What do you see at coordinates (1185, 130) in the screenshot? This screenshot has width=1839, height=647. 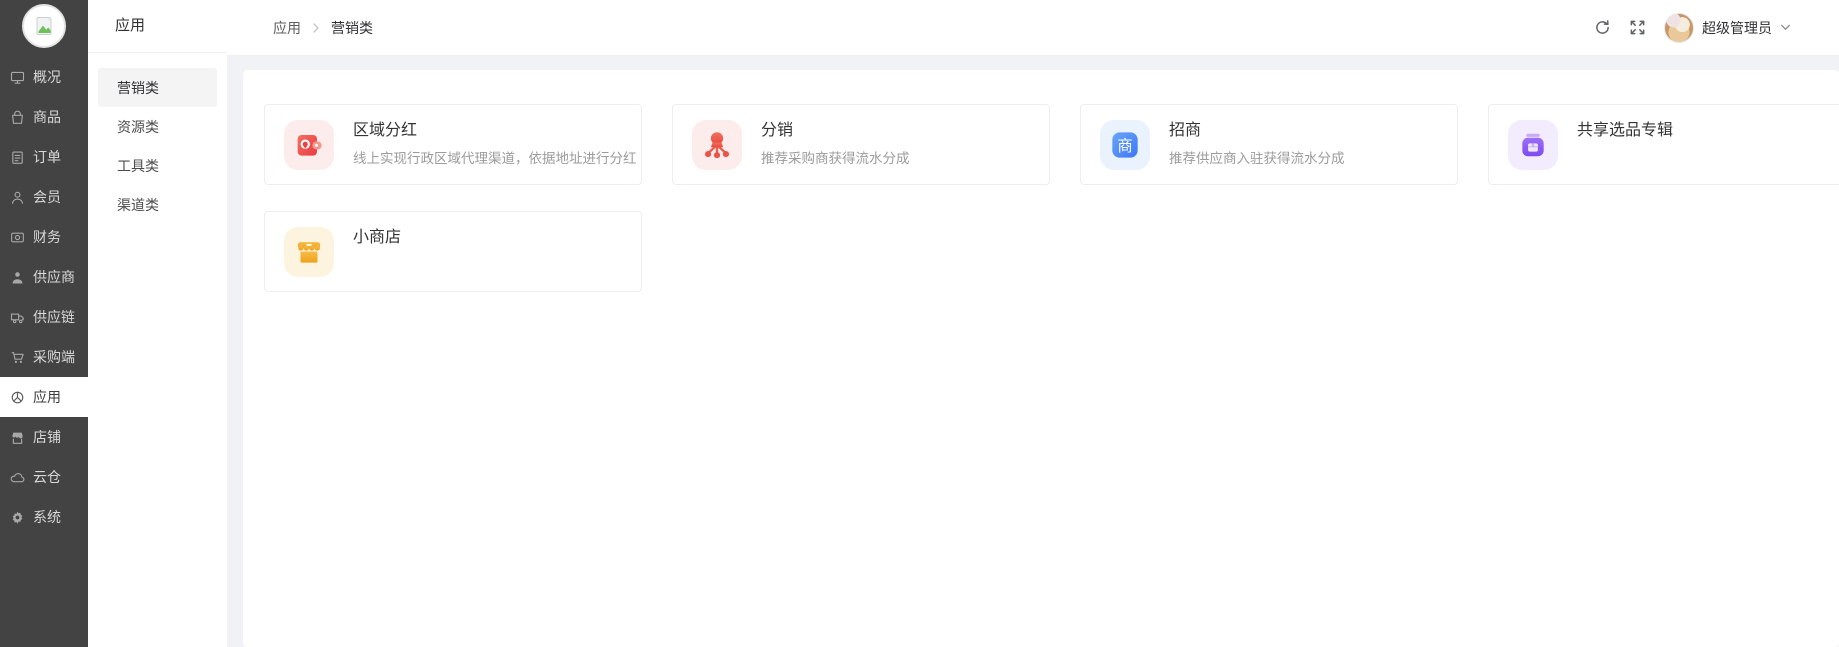 I see `app-card-title: 招商` at bounding box center [1185, 130].